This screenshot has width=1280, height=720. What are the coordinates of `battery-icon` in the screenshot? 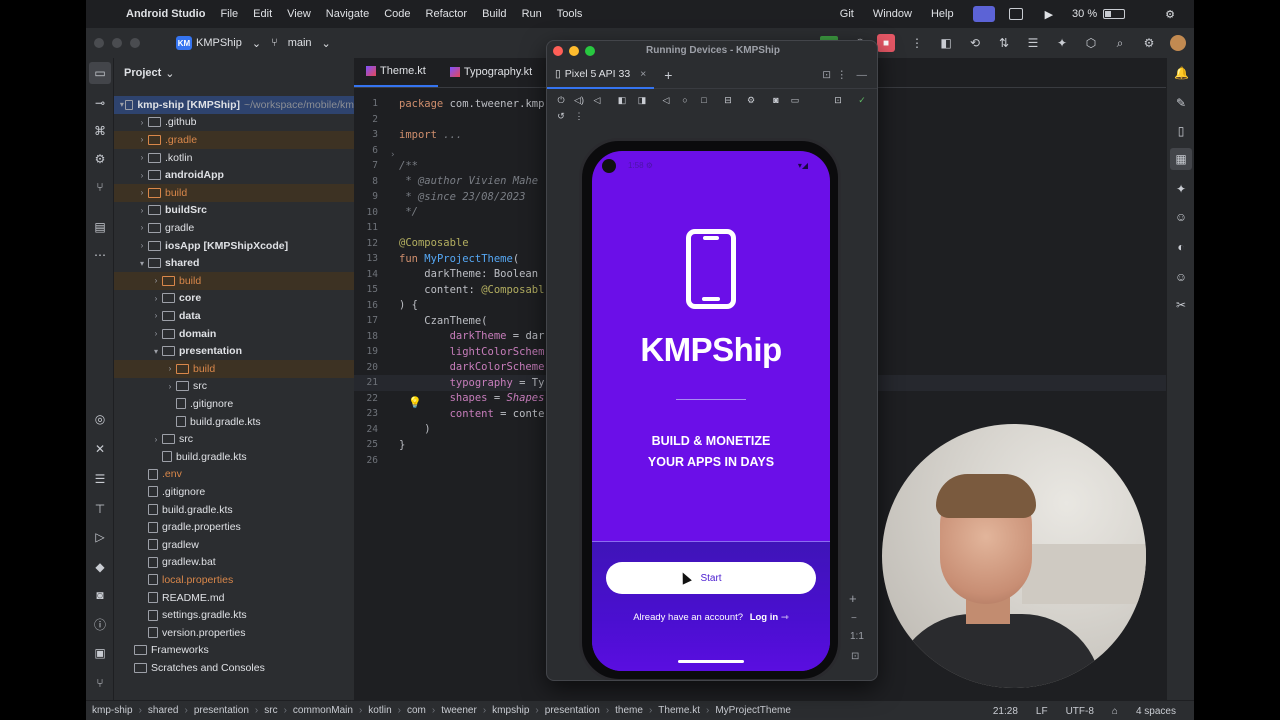 It's located at (1114, 14).